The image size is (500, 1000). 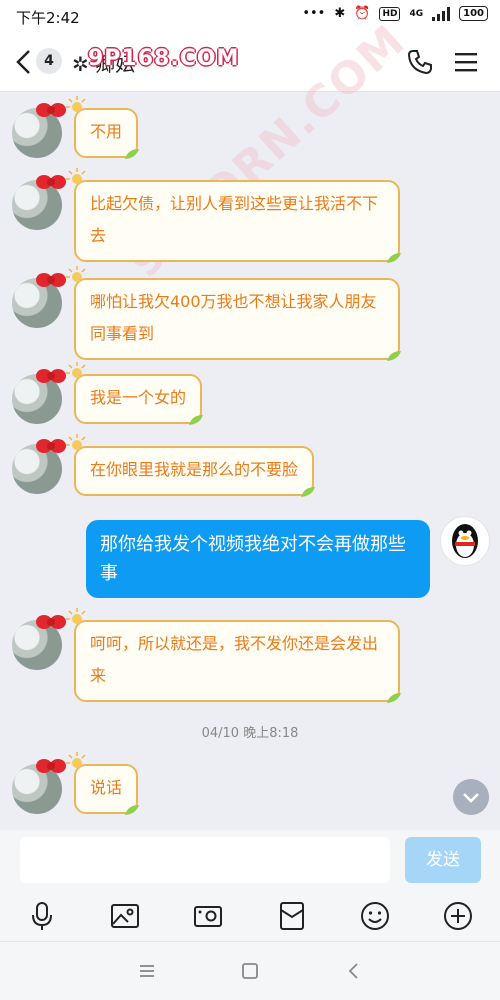 What do you see at coordinates (106, 131) in the screenshot?
I see `message-text: 不用` at bounding box center [106, 131].